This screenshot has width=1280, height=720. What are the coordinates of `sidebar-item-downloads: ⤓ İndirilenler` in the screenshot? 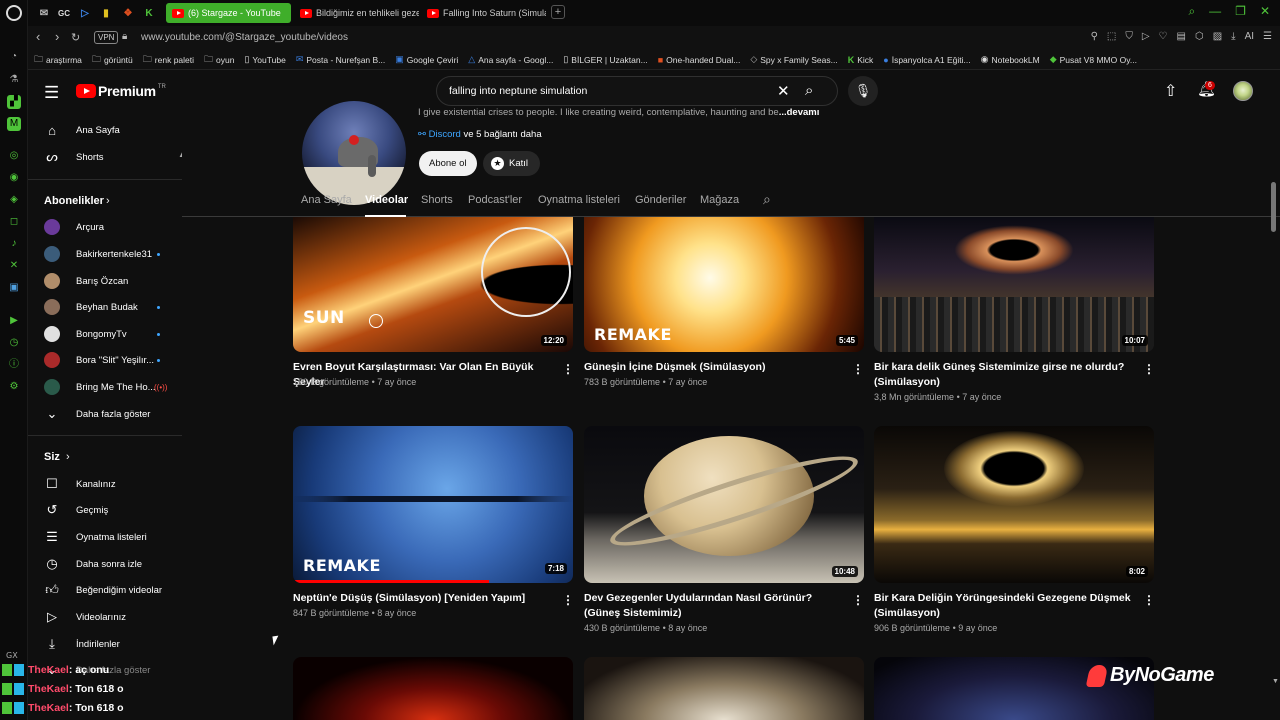 It's located at (105, 644).